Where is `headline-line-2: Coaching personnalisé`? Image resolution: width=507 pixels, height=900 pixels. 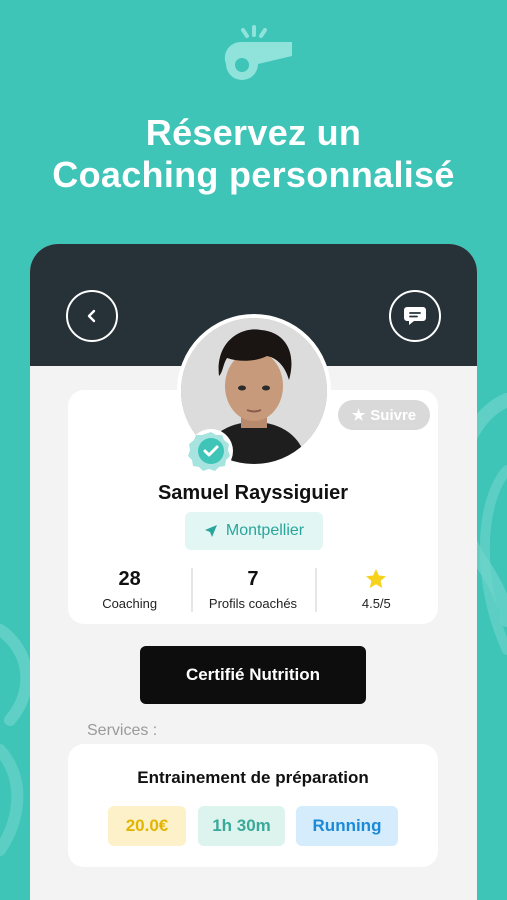
headline-line-2: Coaching personnalisé is located at coordinates (253, 174).